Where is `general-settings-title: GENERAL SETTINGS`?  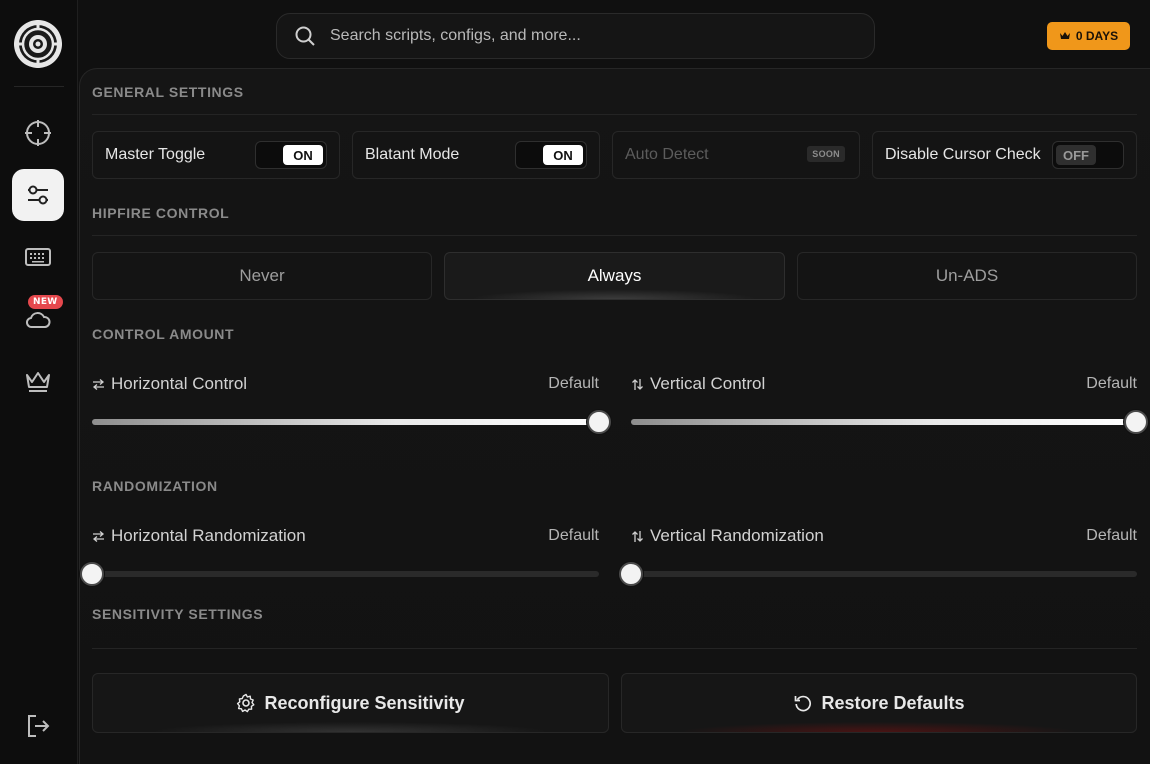 general-settings-title: GENERAL SETTINGS is located at coordinates (168, 92).